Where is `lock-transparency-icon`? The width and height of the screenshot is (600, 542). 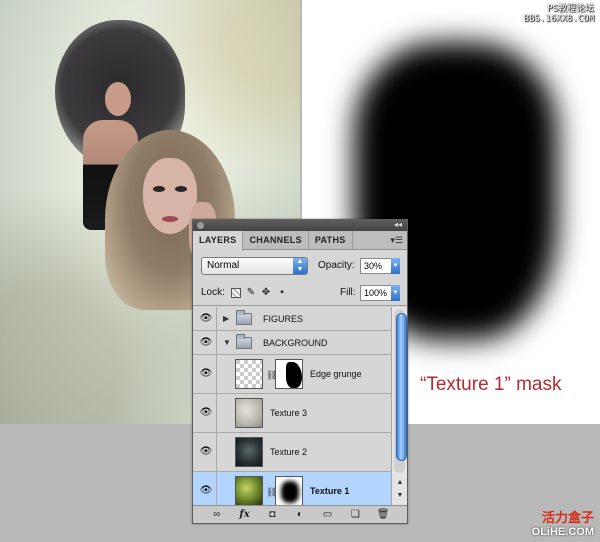
lock-transparency-icon is located at coordinates (236, 293).